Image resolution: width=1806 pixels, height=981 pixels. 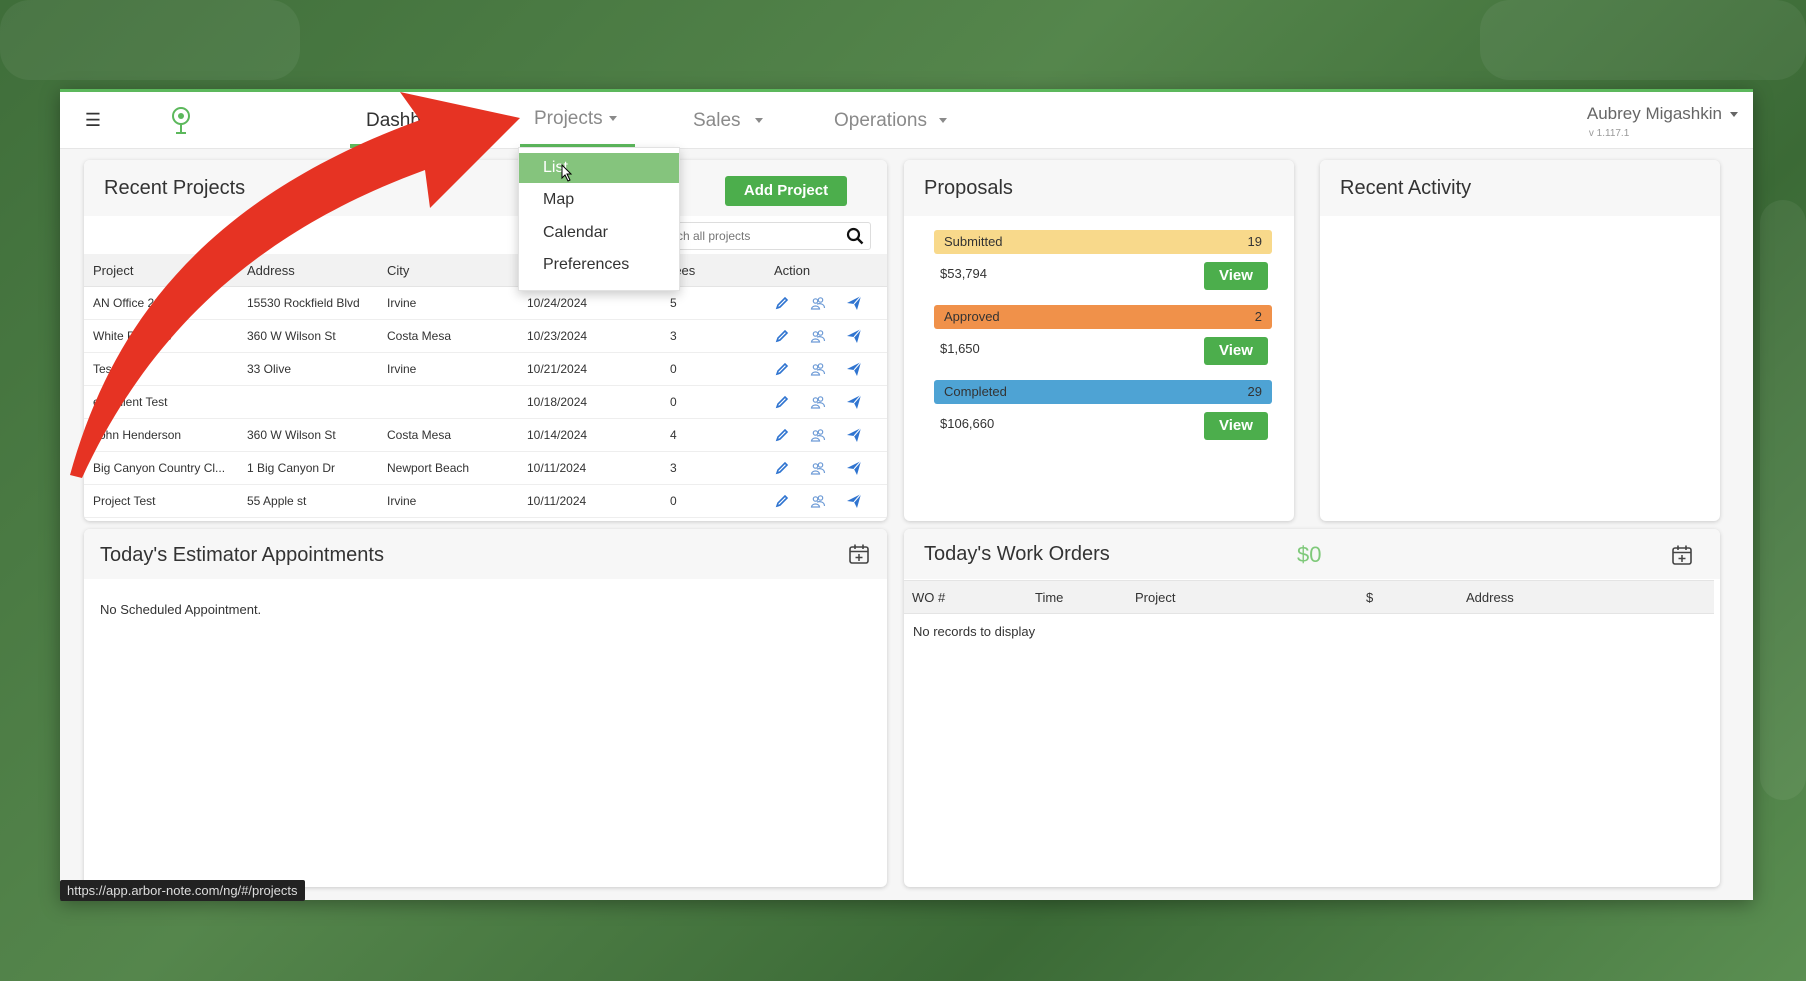 I want to click on nav-sales: Sales, so click(x=728, y=121).